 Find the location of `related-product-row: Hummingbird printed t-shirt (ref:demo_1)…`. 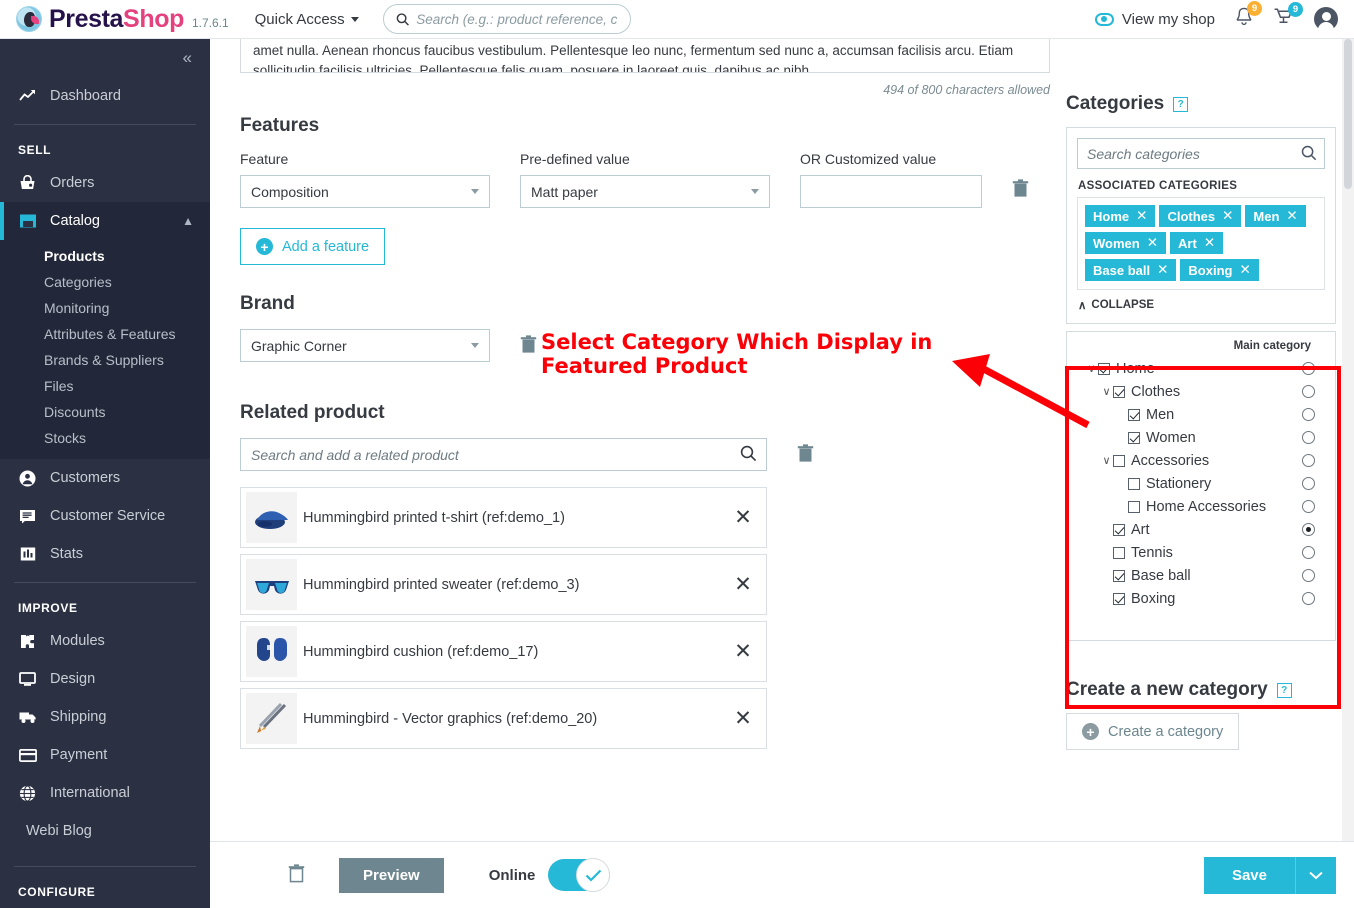

related-product-row: Hummingbird printed t-shirt (ref:demo_1)… is located at coordinates (503, 517).